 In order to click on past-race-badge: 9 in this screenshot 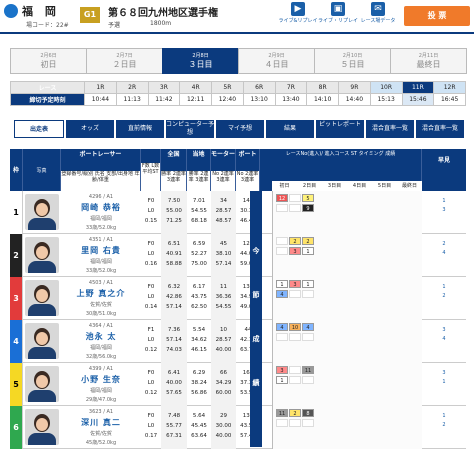, I will do `click(308, 208)`.